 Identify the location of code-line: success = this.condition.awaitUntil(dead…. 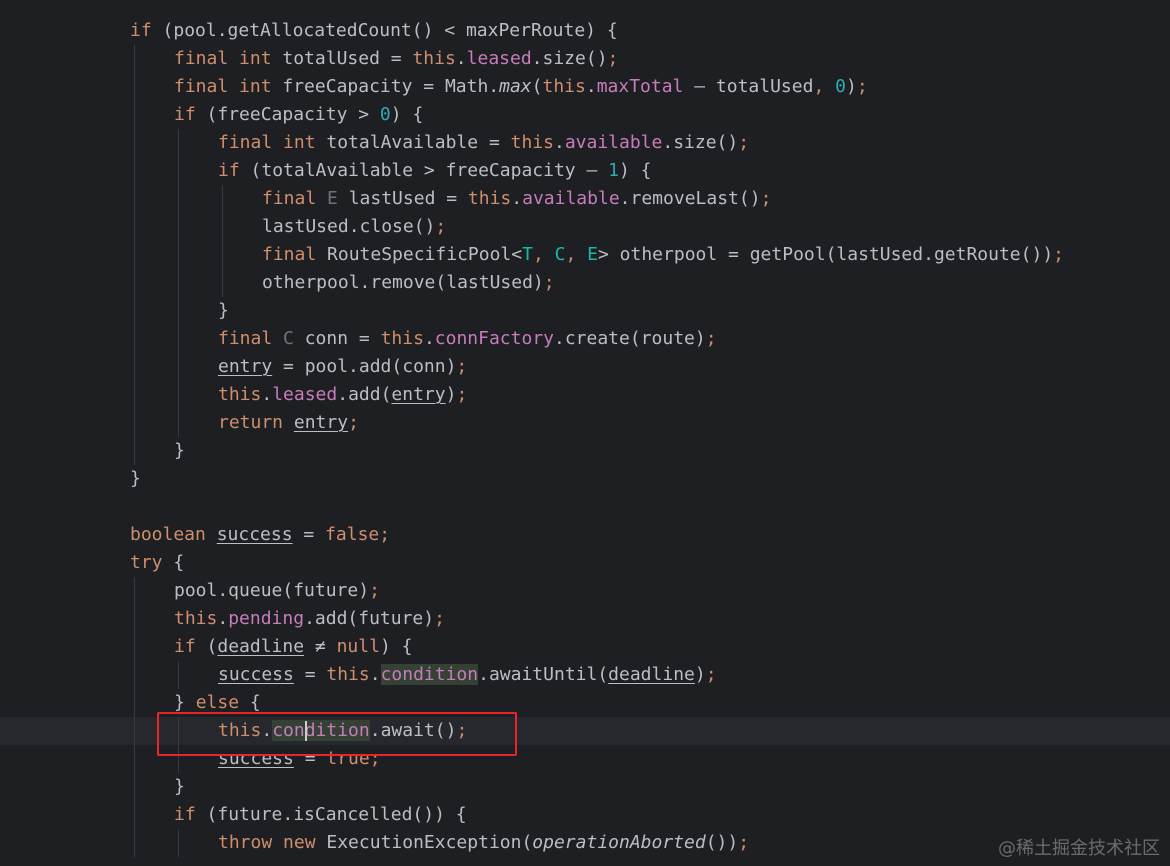
(585, 675).